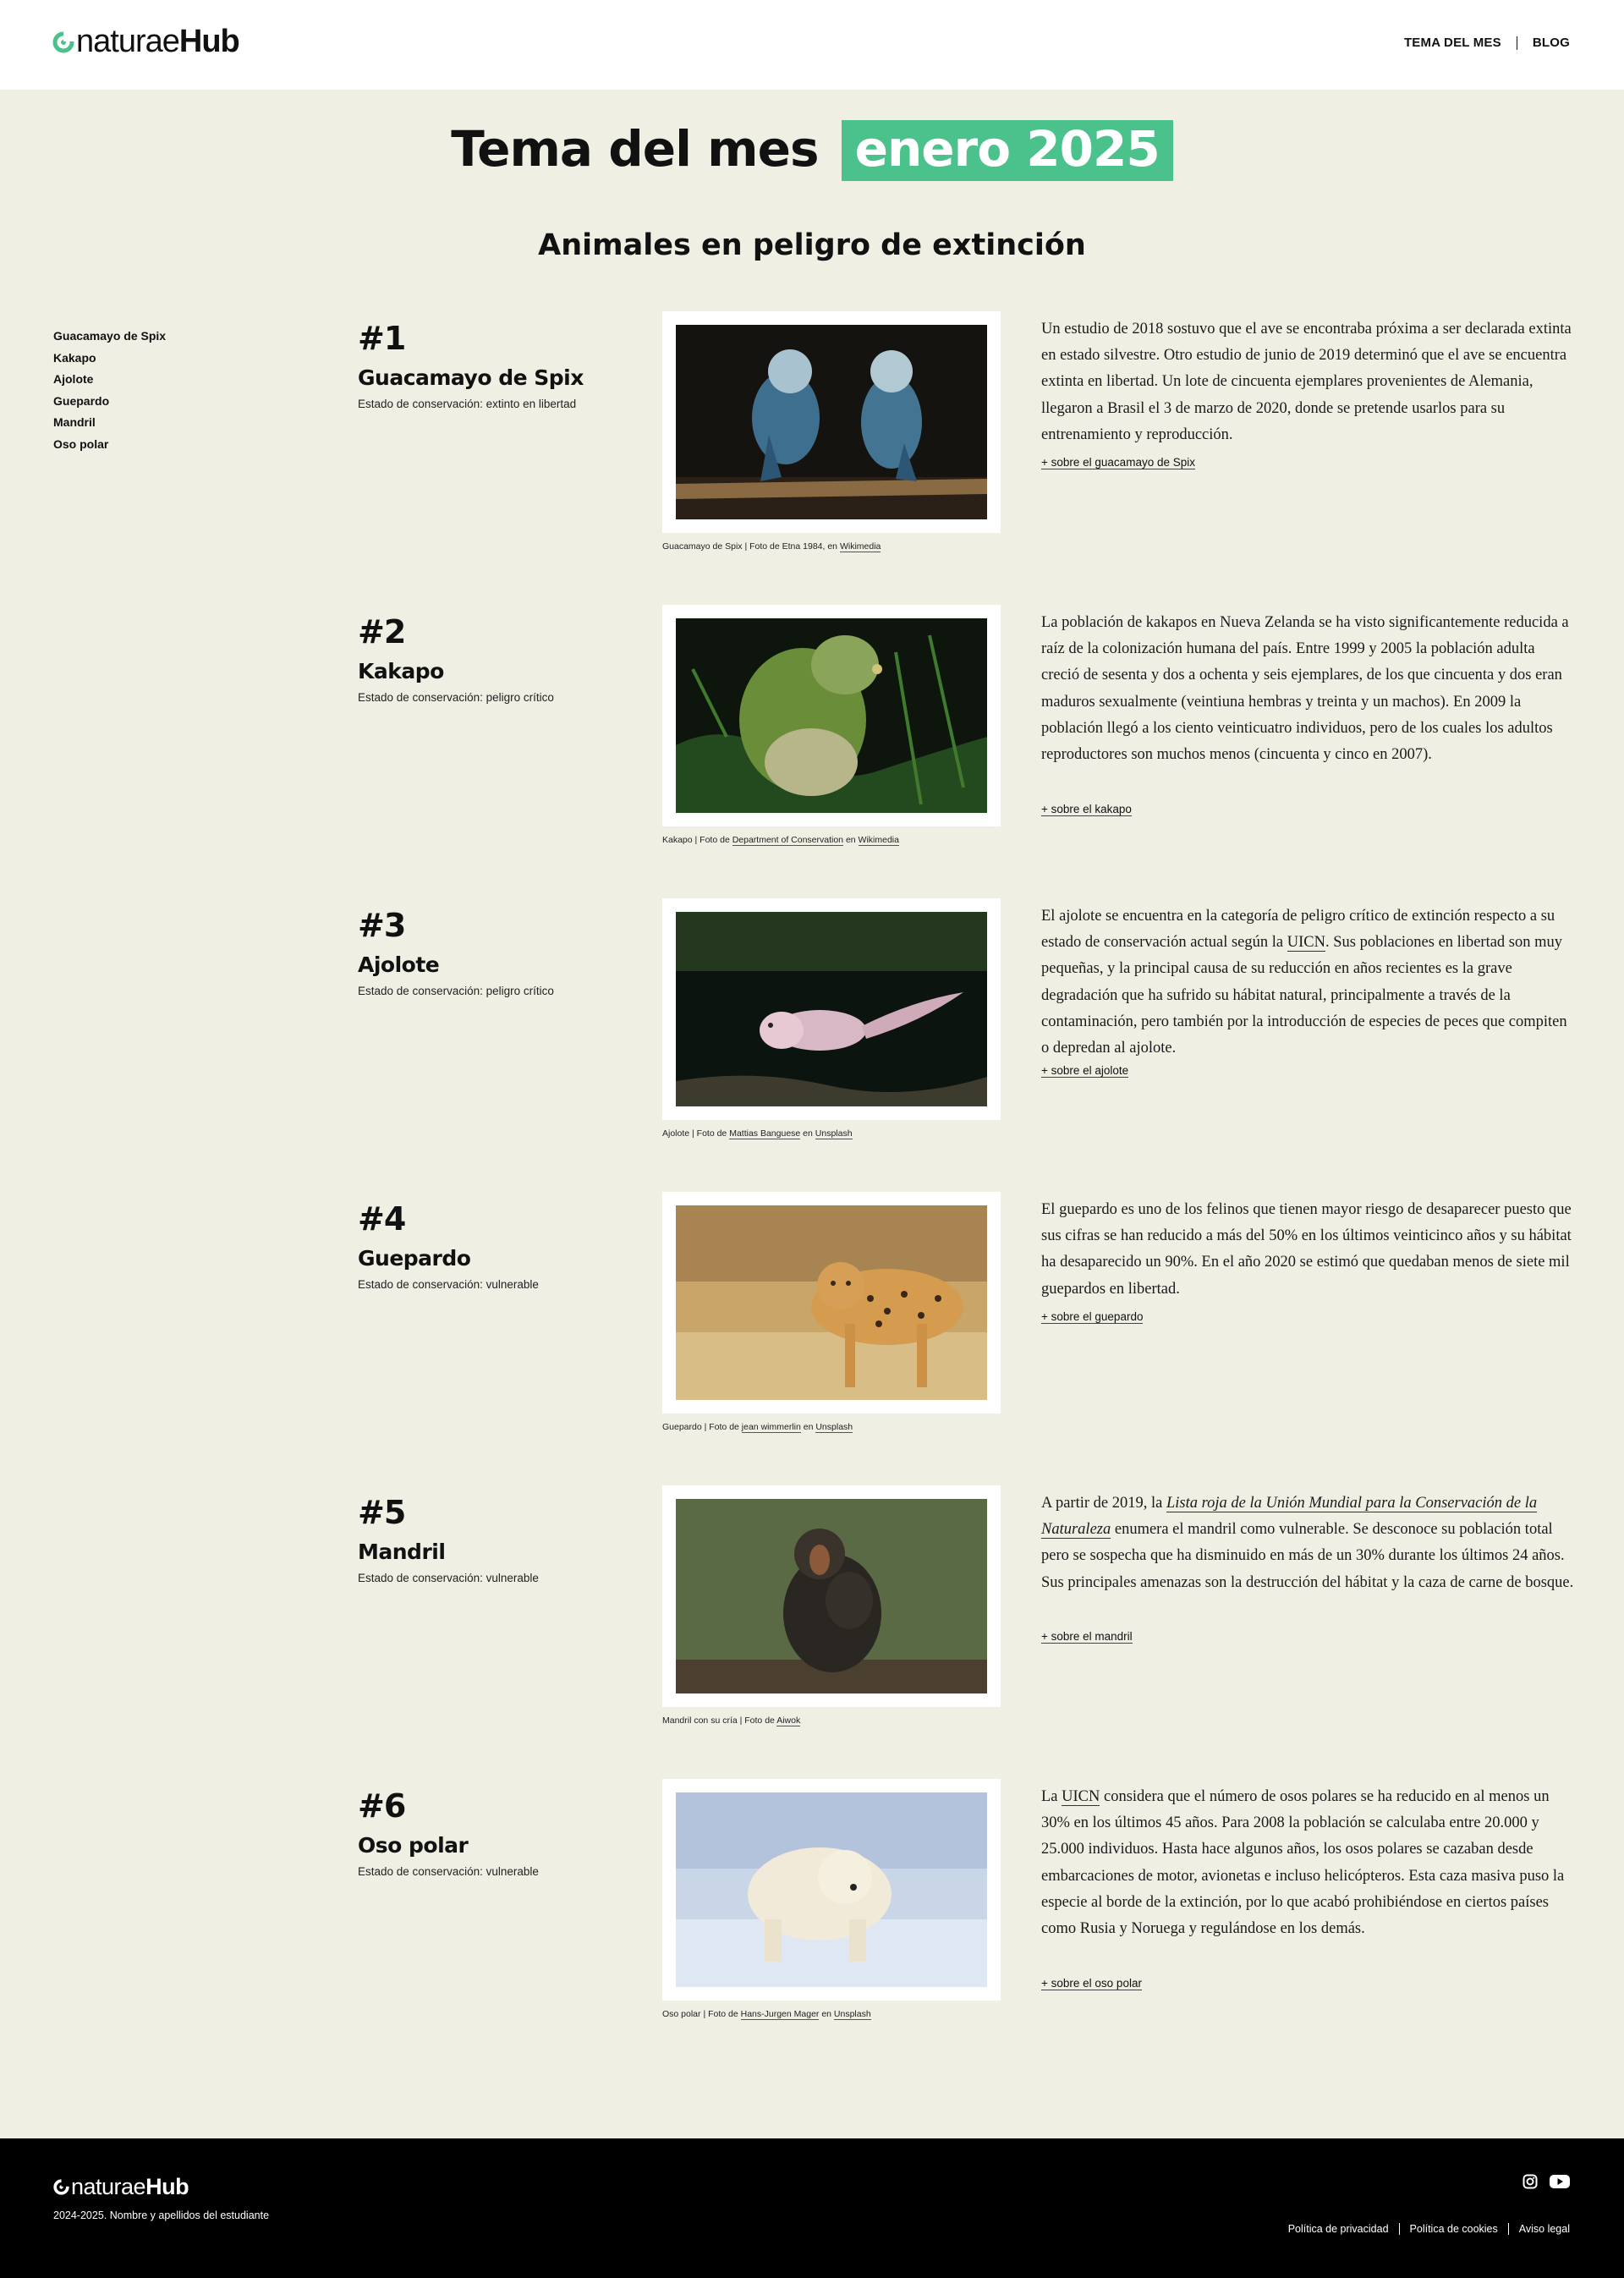 Image resolution: width=1624 pixels, height=2278 pixels. Describe the element at coordinates (696, 1134) in the screenshot. I see `caption-text: Ajolote | Foto de` at that location.